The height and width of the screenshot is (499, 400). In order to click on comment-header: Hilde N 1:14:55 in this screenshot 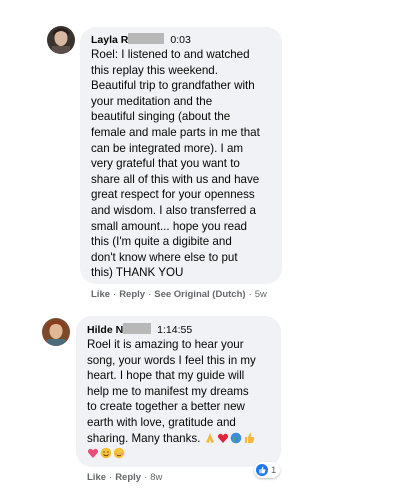, I will do `click(139, 330)`.